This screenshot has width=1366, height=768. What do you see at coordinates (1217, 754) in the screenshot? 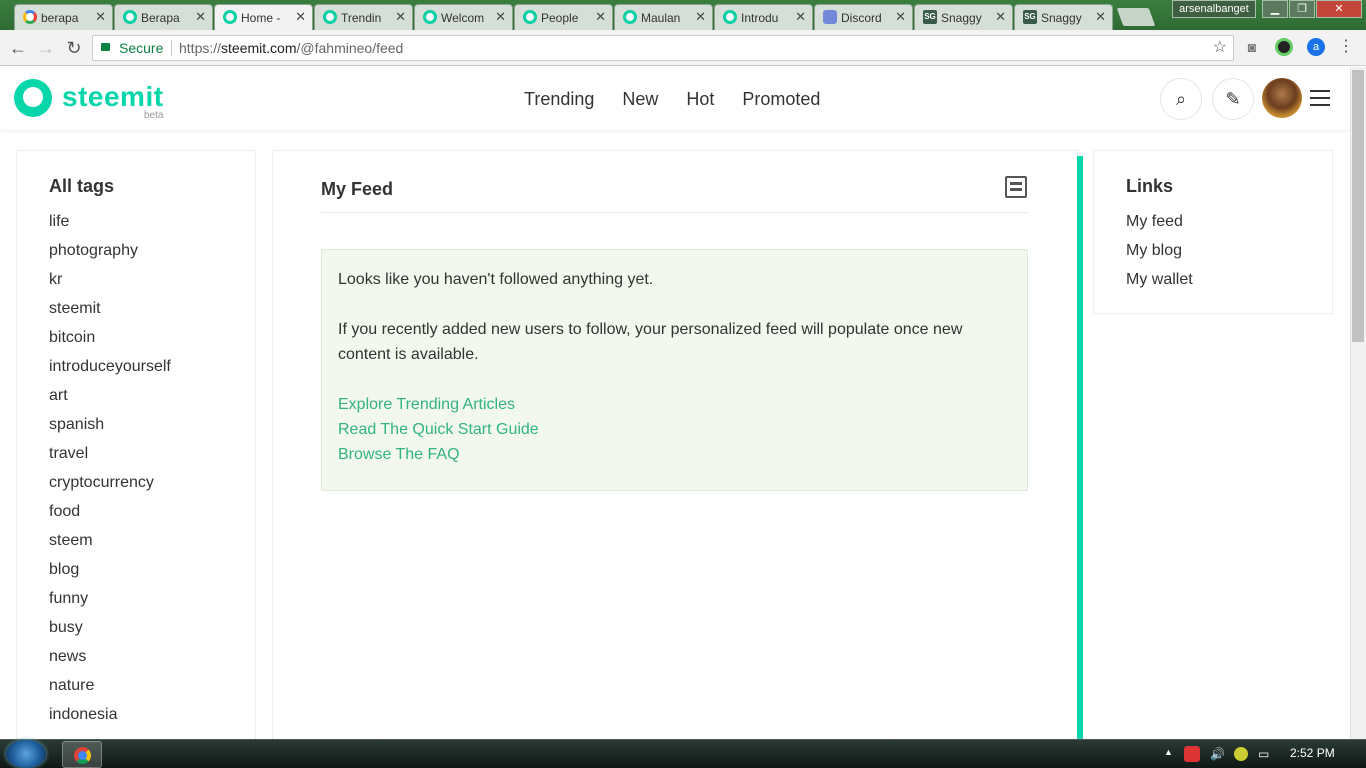
I see `volume-icon: 🔊` at bounding box center [1217, 754].